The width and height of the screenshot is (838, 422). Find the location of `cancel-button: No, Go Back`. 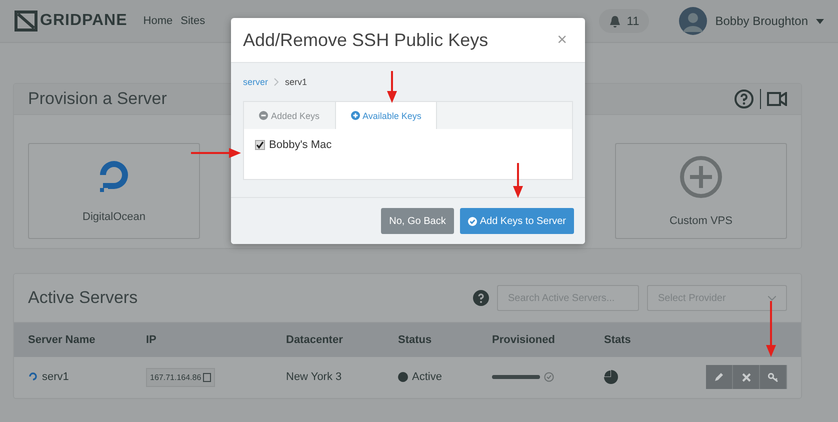

cancel-button: No, Go Back is located at coordinates (417, 221).